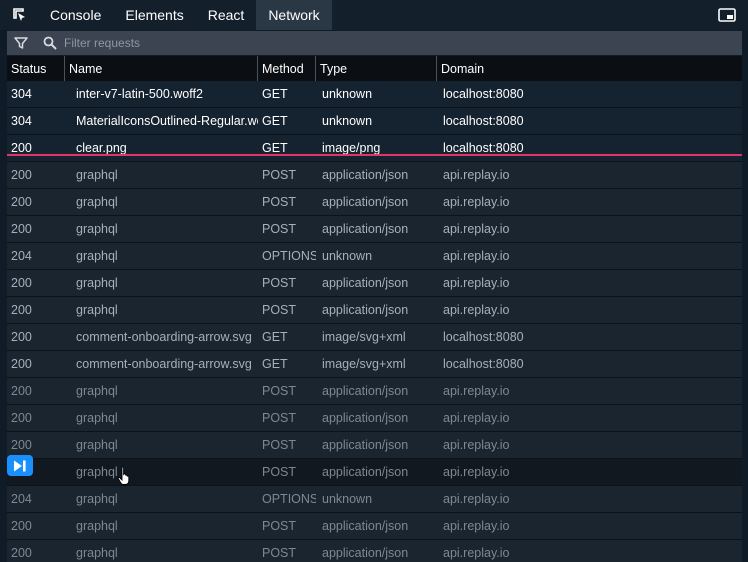  What do you see at coordinates (75, 15) in the screenshot?
I see `tab-console: Console` at bounding box center [75, 15].